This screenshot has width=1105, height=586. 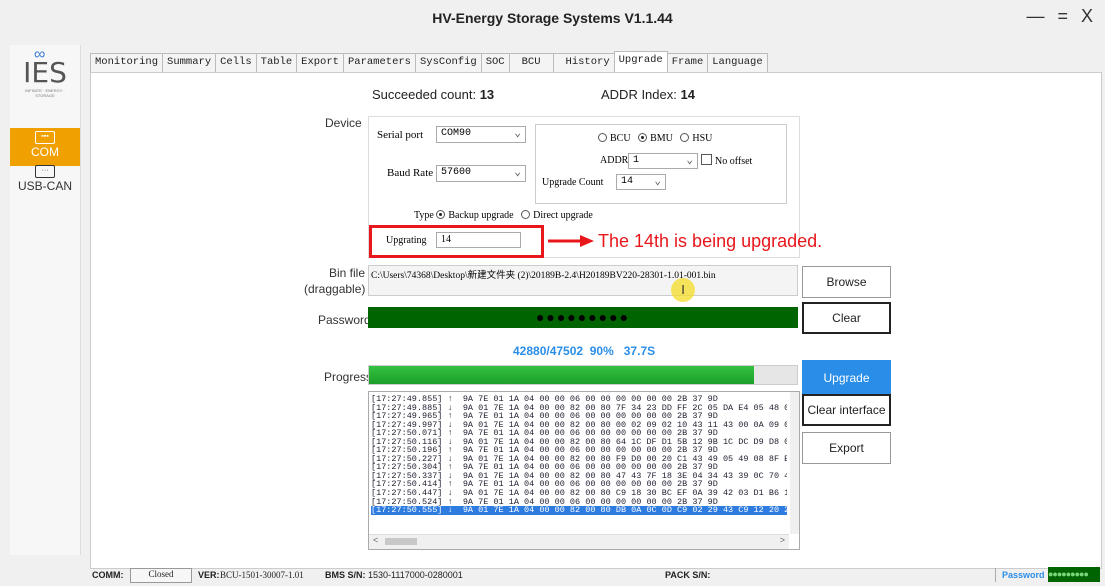 I want to click on browse-button: Browse, so click(x=846, y=282).